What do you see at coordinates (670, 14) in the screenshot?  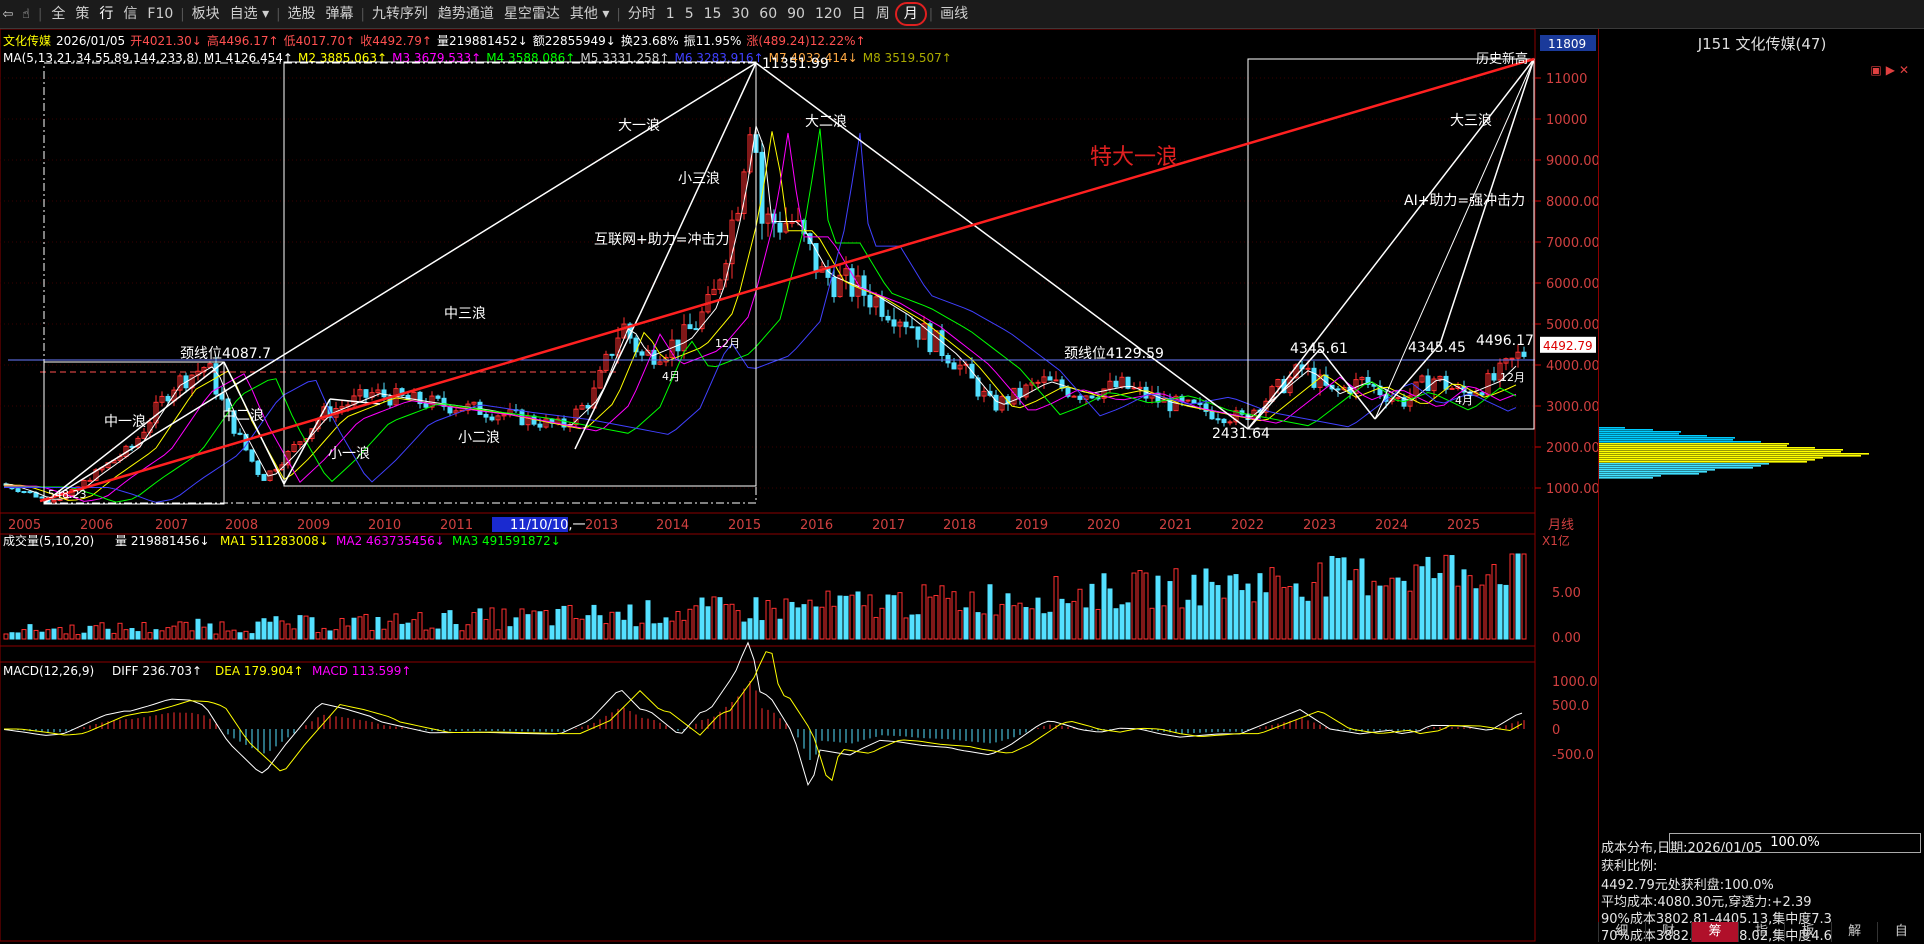 I see `toolbar-item-14: 1` at bounding box center [670, 14].